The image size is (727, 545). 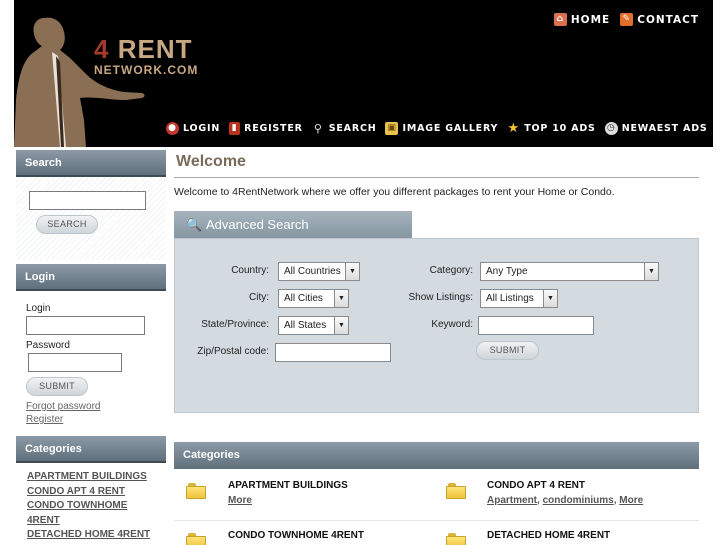 What do you see at coordinates (91, 513) in the screenshot?
I see `sidebar-category-link: CONDO TOWNHOME 4RENT` at bounding box center [91, 513].